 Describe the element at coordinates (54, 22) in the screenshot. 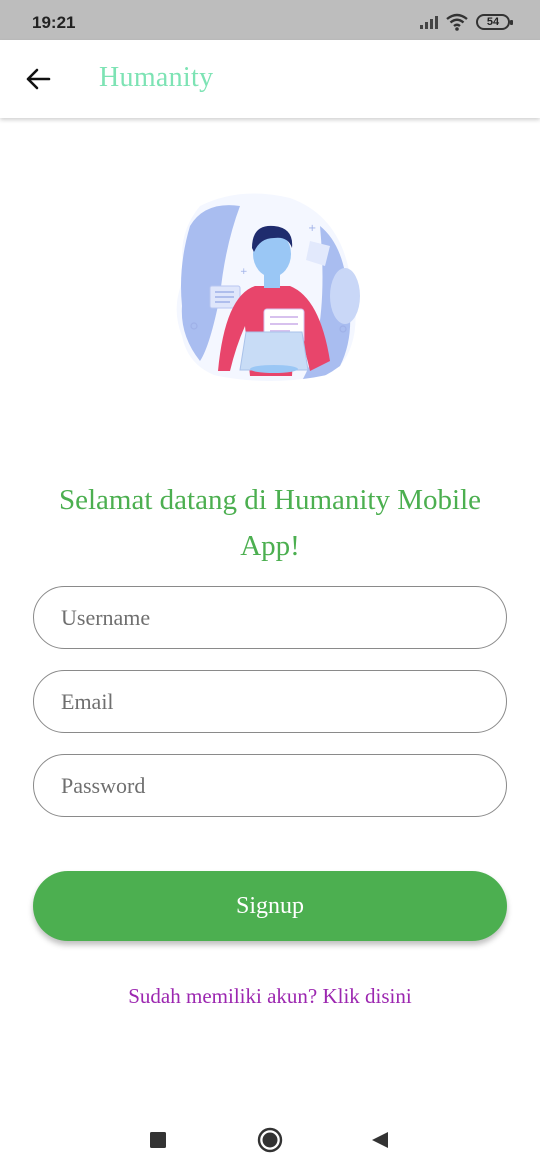

I see `status-time: 19:21` at that location.